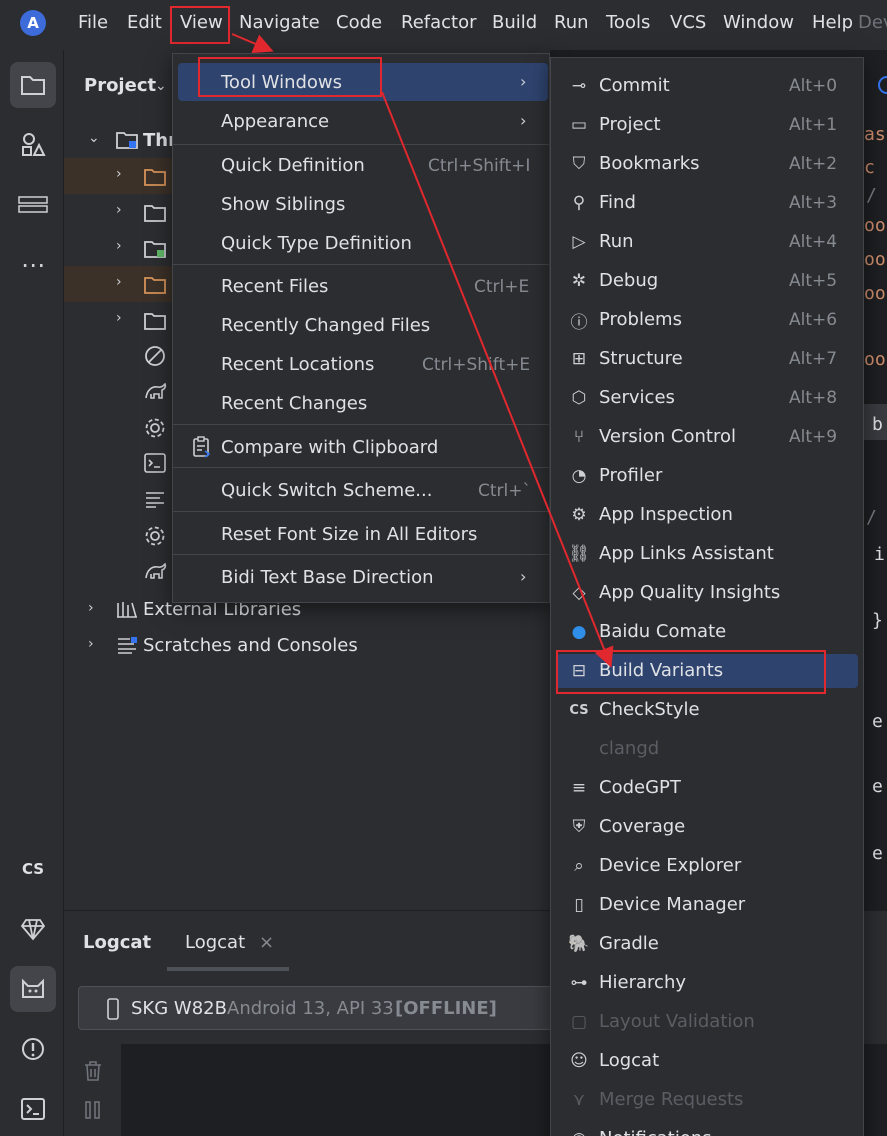 The image size is (887, 1136). What do you see at coordinates (875, 134) in the screenshot?
I see `code-fragment: as` at bounding box center [875, 134].